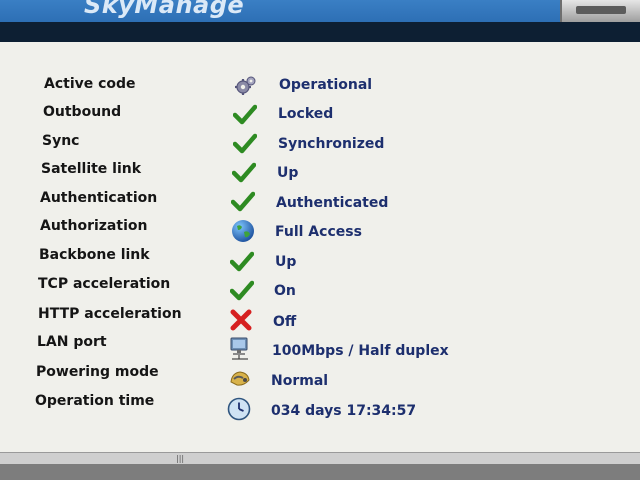 The width and height of the screenshot is (640, 480). Describe the element at coordinates (360, 351) in the screenshot. I see `status-value: 100Mbps / Half duplex` at that location.